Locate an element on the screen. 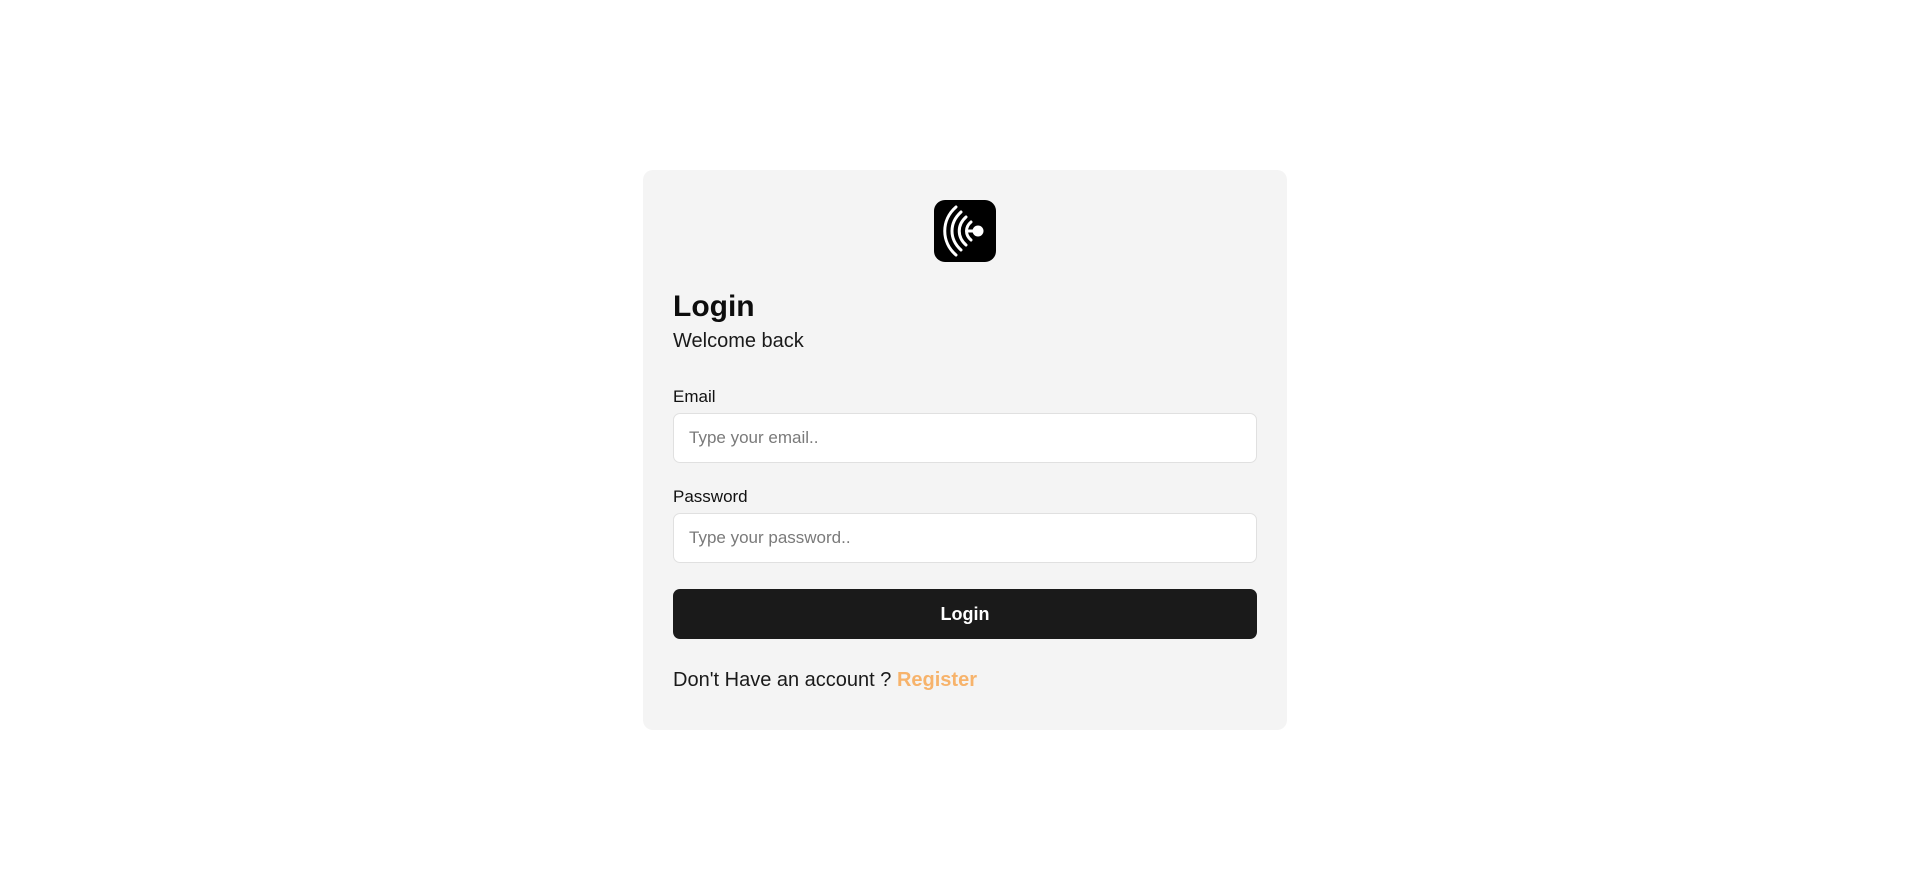 The height and width of the screenshot is (891, 1920). password-field-group: Password is located at coordinates (965, 525).